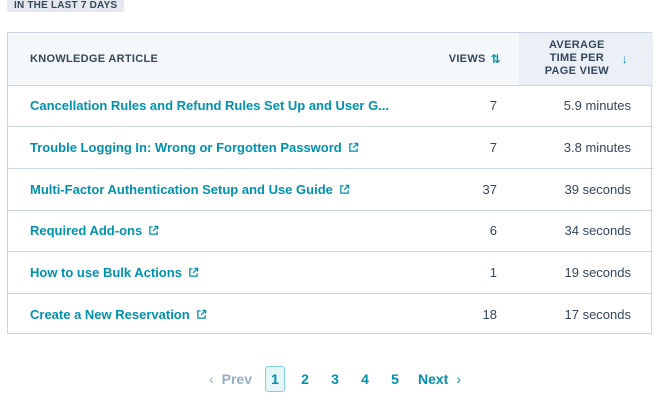  I want to click on column-header-knowledge-article: KNOWLEDGE ARTICLE, so click(215, 59).